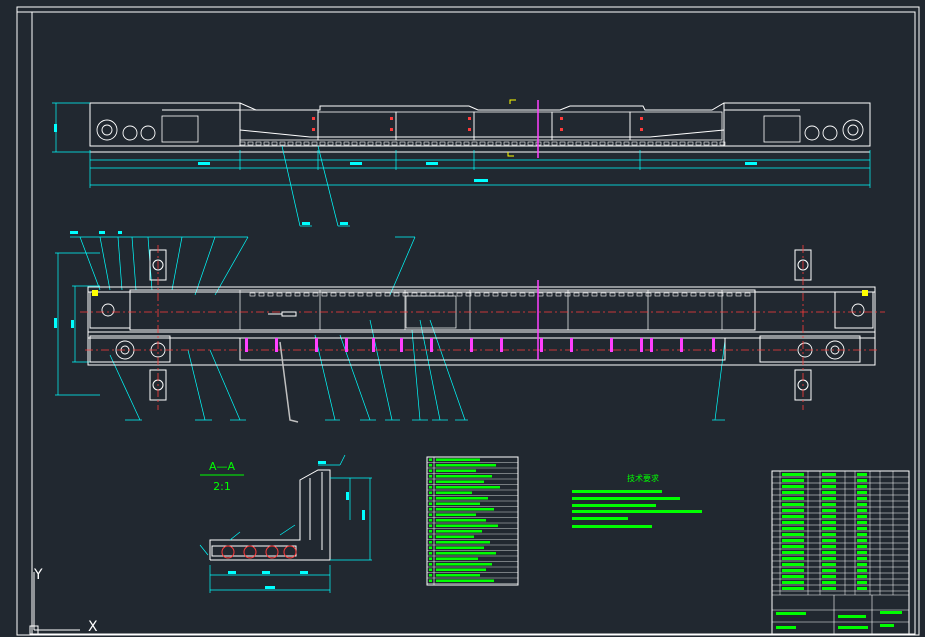 The height and width of the screenshot is (637, 925). I want to click on section-marks, so click(511, 128).